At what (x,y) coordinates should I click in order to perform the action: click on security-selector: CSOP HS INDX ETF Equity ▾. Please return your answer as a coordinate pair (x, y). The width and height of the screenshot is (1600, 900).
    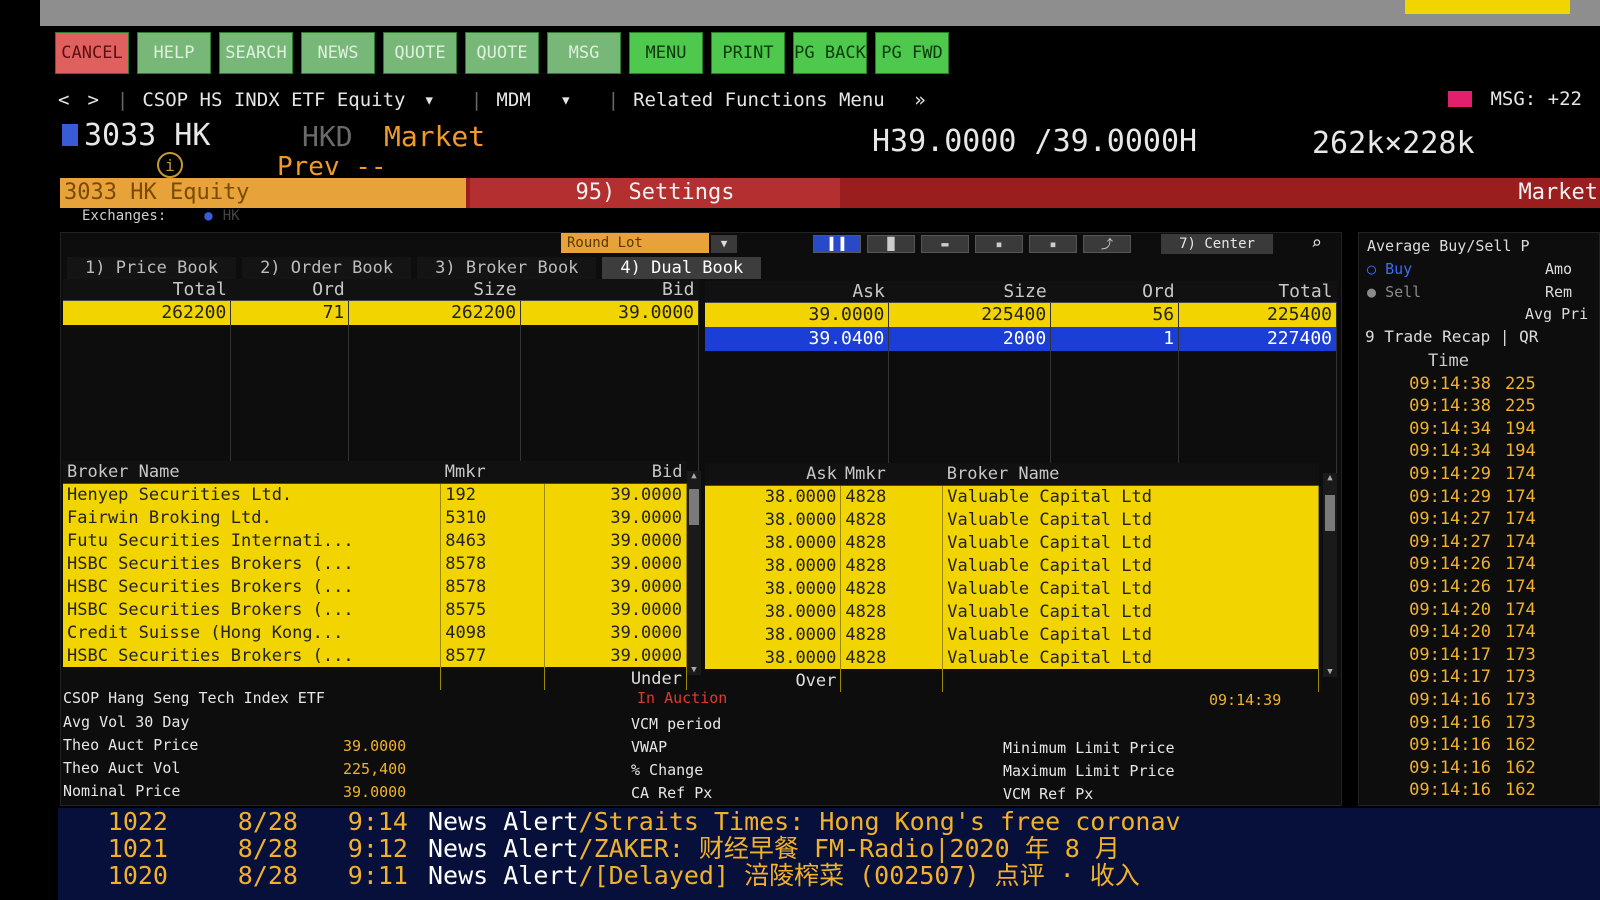
    Looking at the image, I should click on (297, 100).